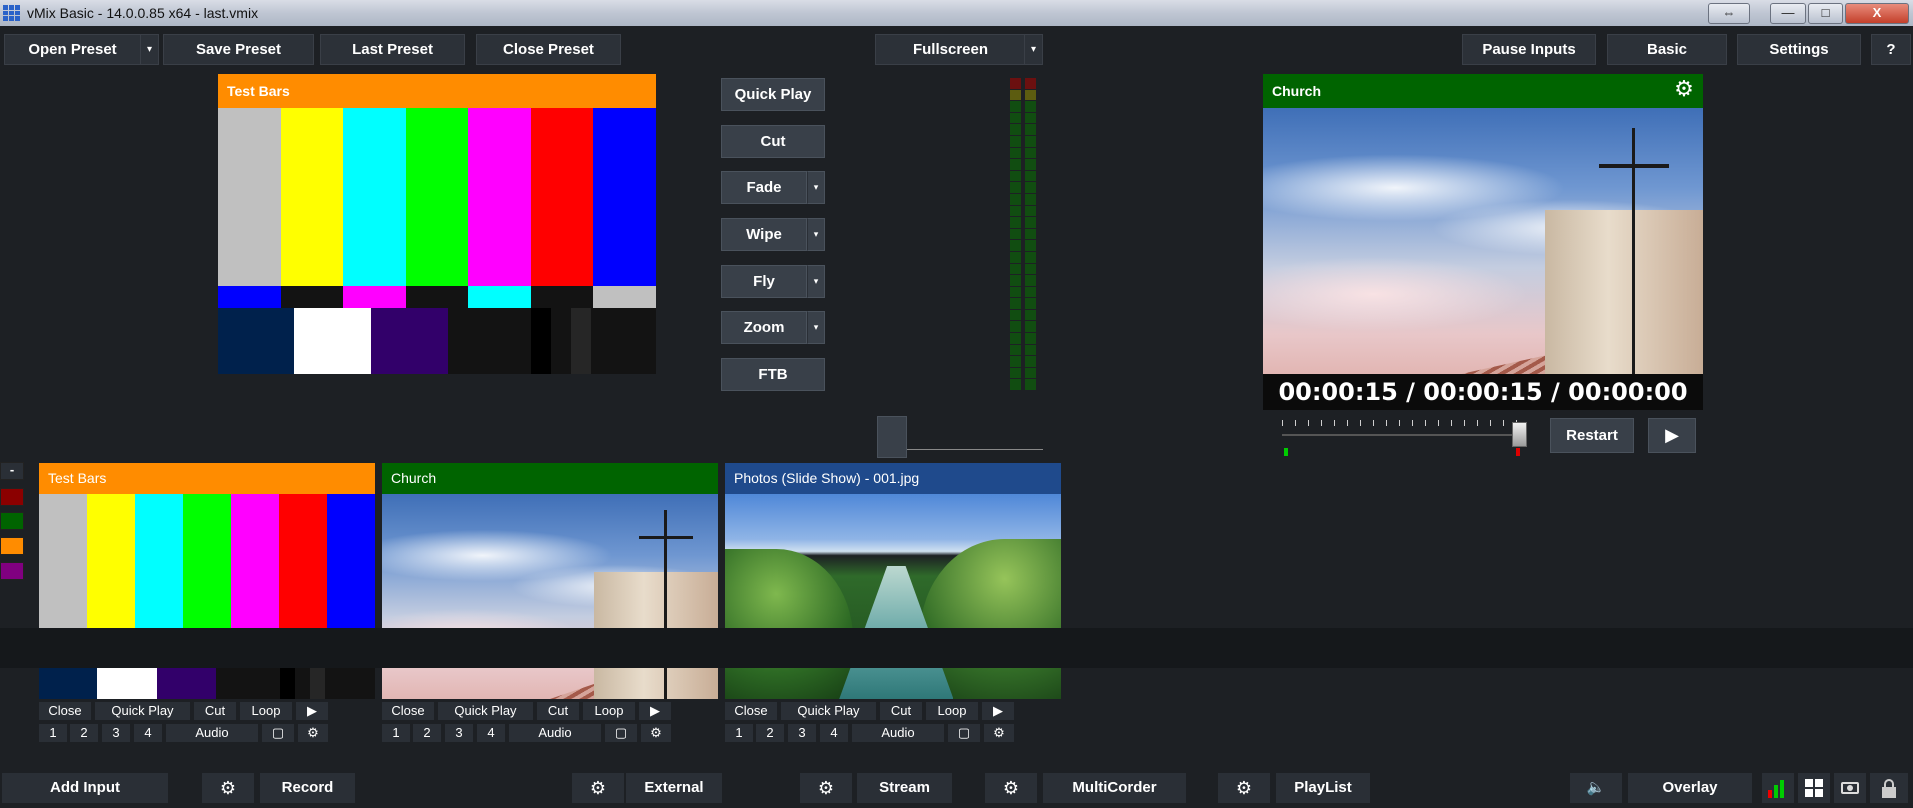  I want to click on input-3-cut-button: Cut, so click(901, 711).